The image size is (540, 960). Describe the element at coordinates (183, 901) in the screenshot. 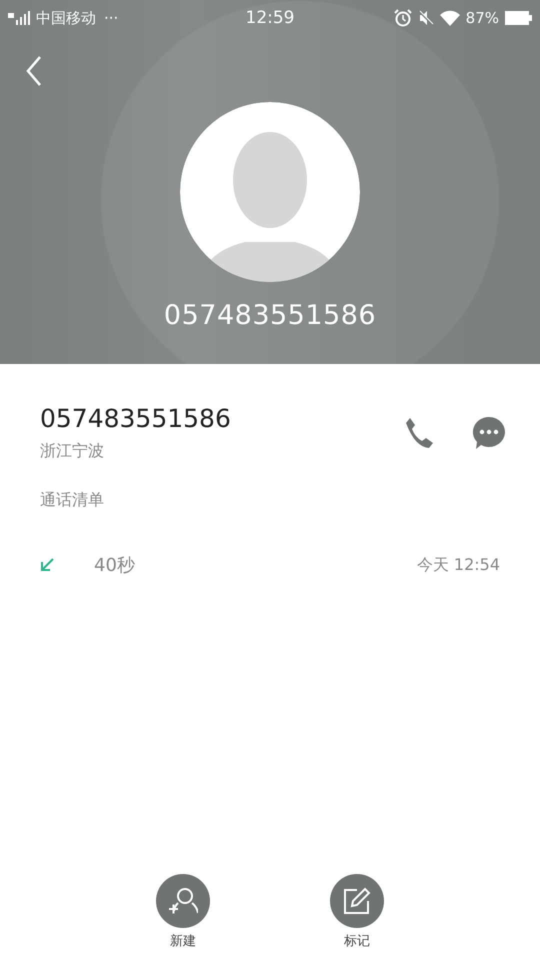

I see `add-person-icon` at that location.